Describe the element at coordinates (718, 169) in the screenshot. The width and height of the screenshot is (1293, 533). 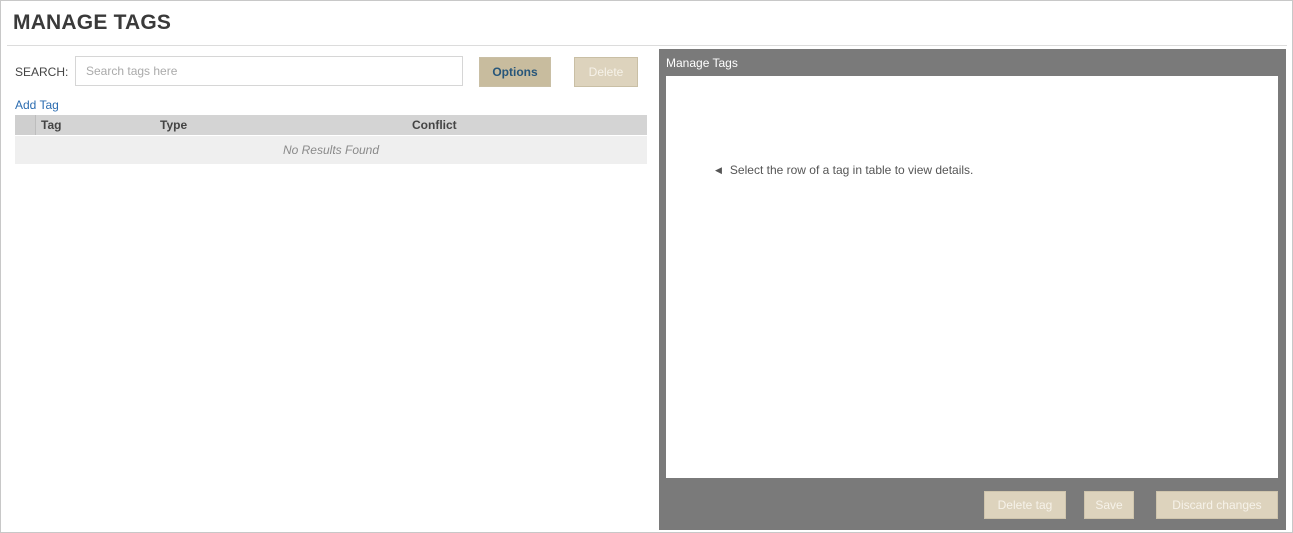
I see `caret-left-icon: ◀` at that location.